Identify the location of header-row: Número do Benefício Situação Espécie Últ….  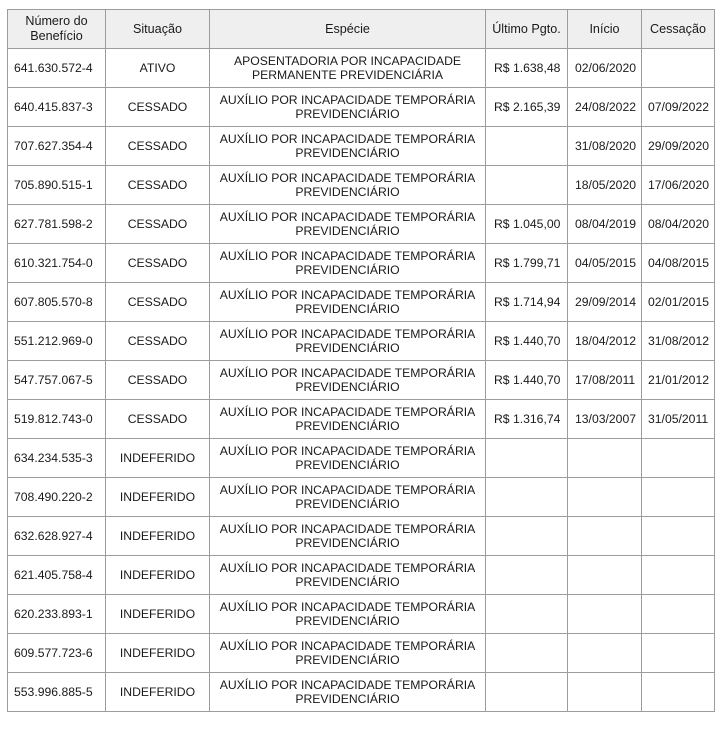
(361, 29).